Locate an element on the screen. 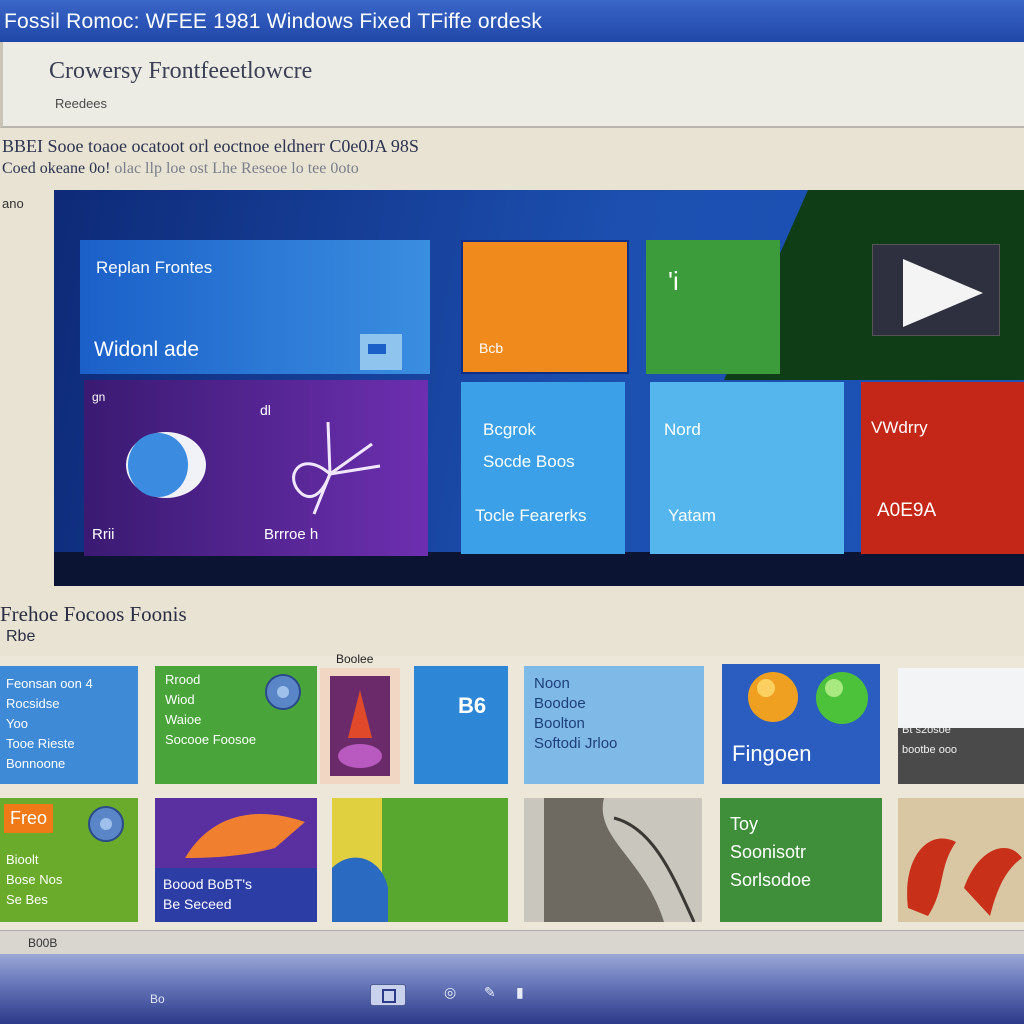 The width and height of the screenshot is (1024, 1024). globe-icon is located at coordinates (166, 465).